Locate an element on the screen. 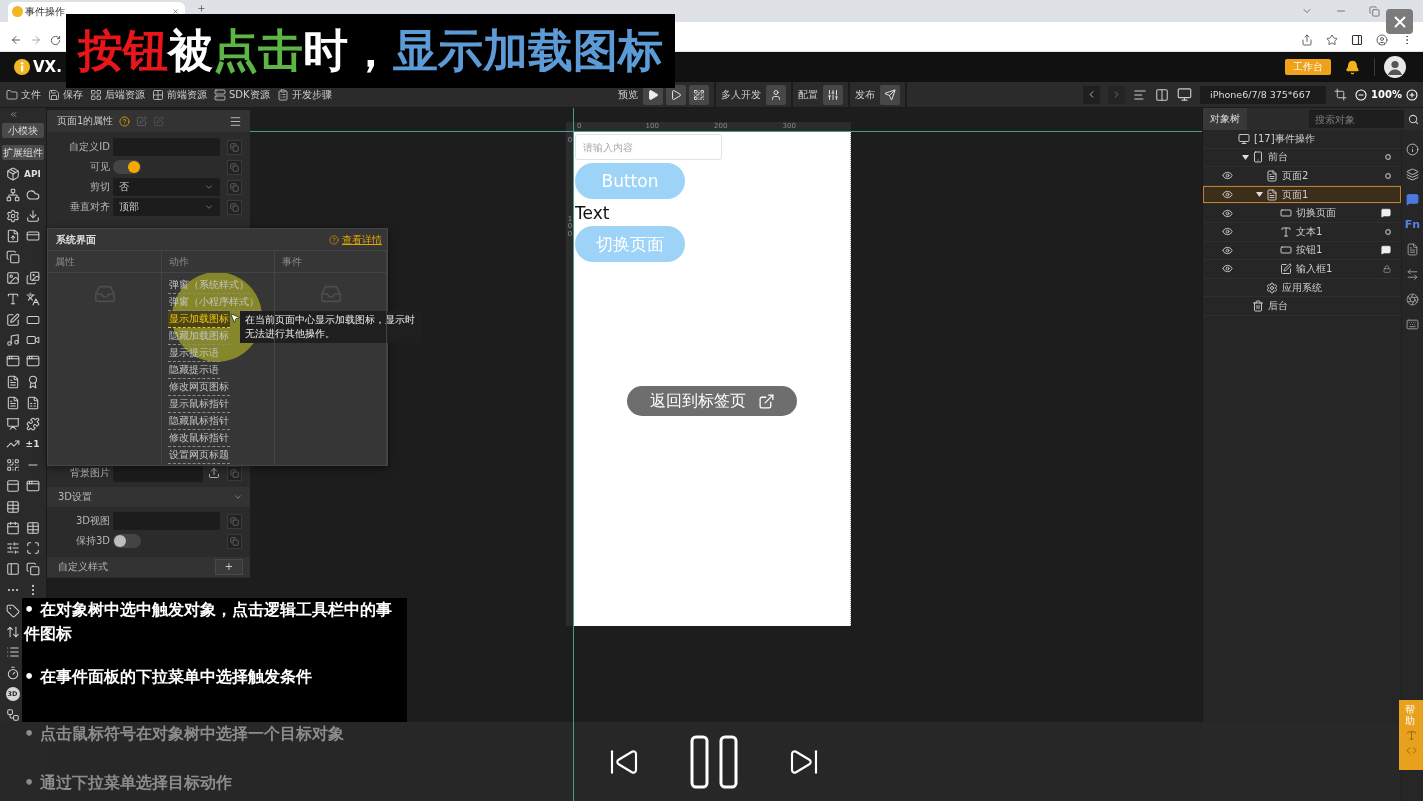 This screenshot has height=801, width=1423. search-field: 搜索对象 is located at coordinates (1356, 119).